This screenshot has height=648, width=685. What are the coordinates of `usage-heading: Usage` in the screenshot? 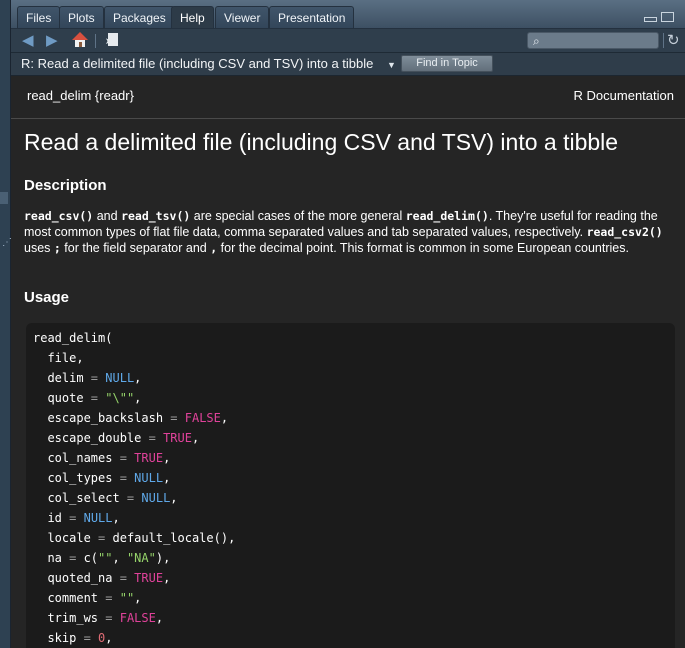 It's located at (47, 297).